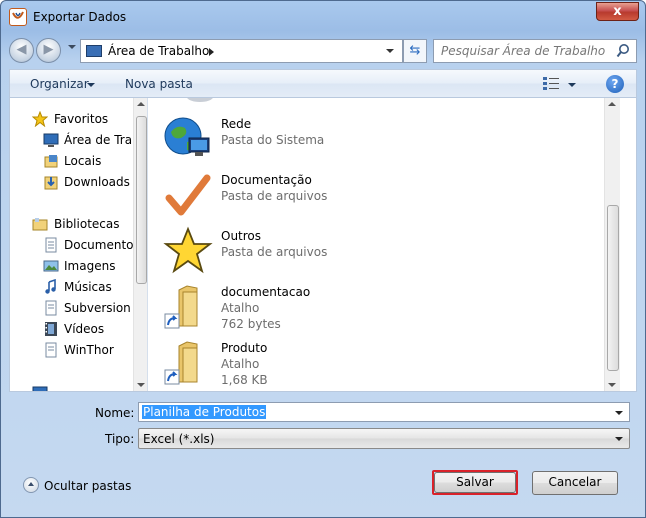 This screenshot has height=518, width=646. What do you see at coordinates (619, 439) in the screenshot?
I see `file-type-dropdown-icon` at bounding box center [619, 439].